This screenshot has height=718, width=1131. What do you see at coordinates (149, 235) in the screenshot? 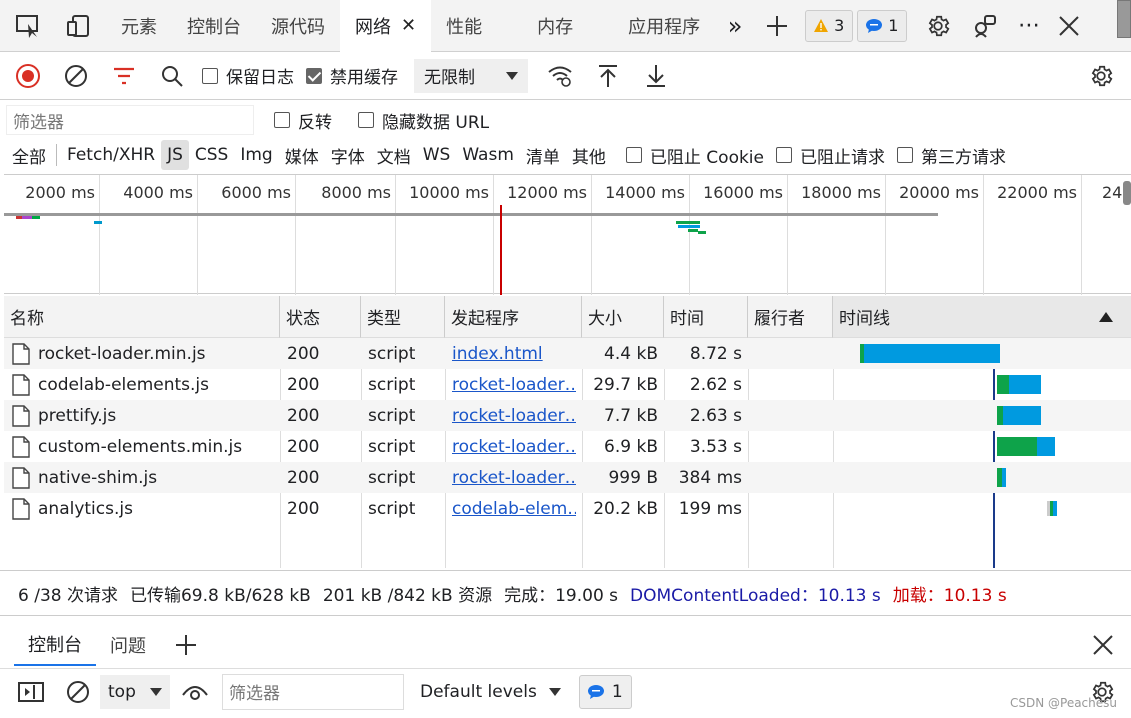
I see `overview-tick: 4000 ms` at bounding box center [149, 235].